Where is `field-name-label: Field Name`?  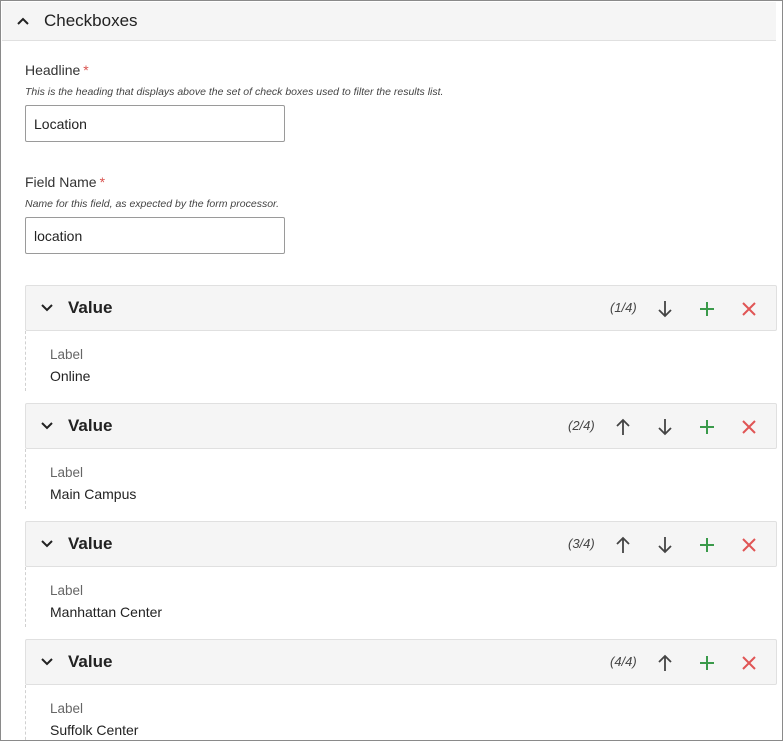 field-name-label: Field Name is located at coordinates (61, 182).